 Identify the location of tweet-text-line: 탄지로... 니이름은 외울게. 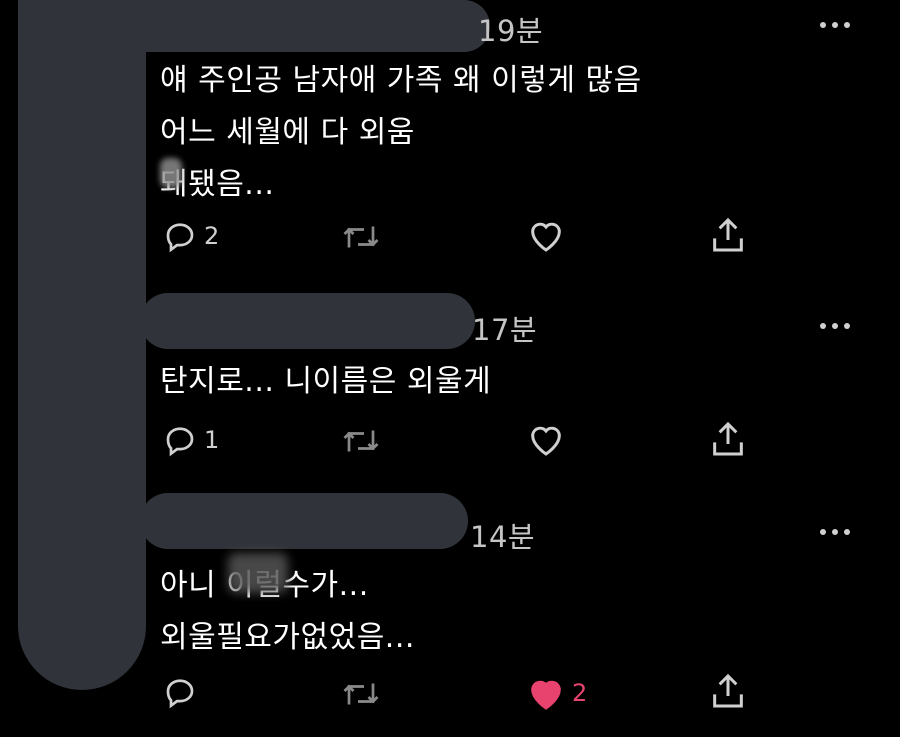
(326, 381).